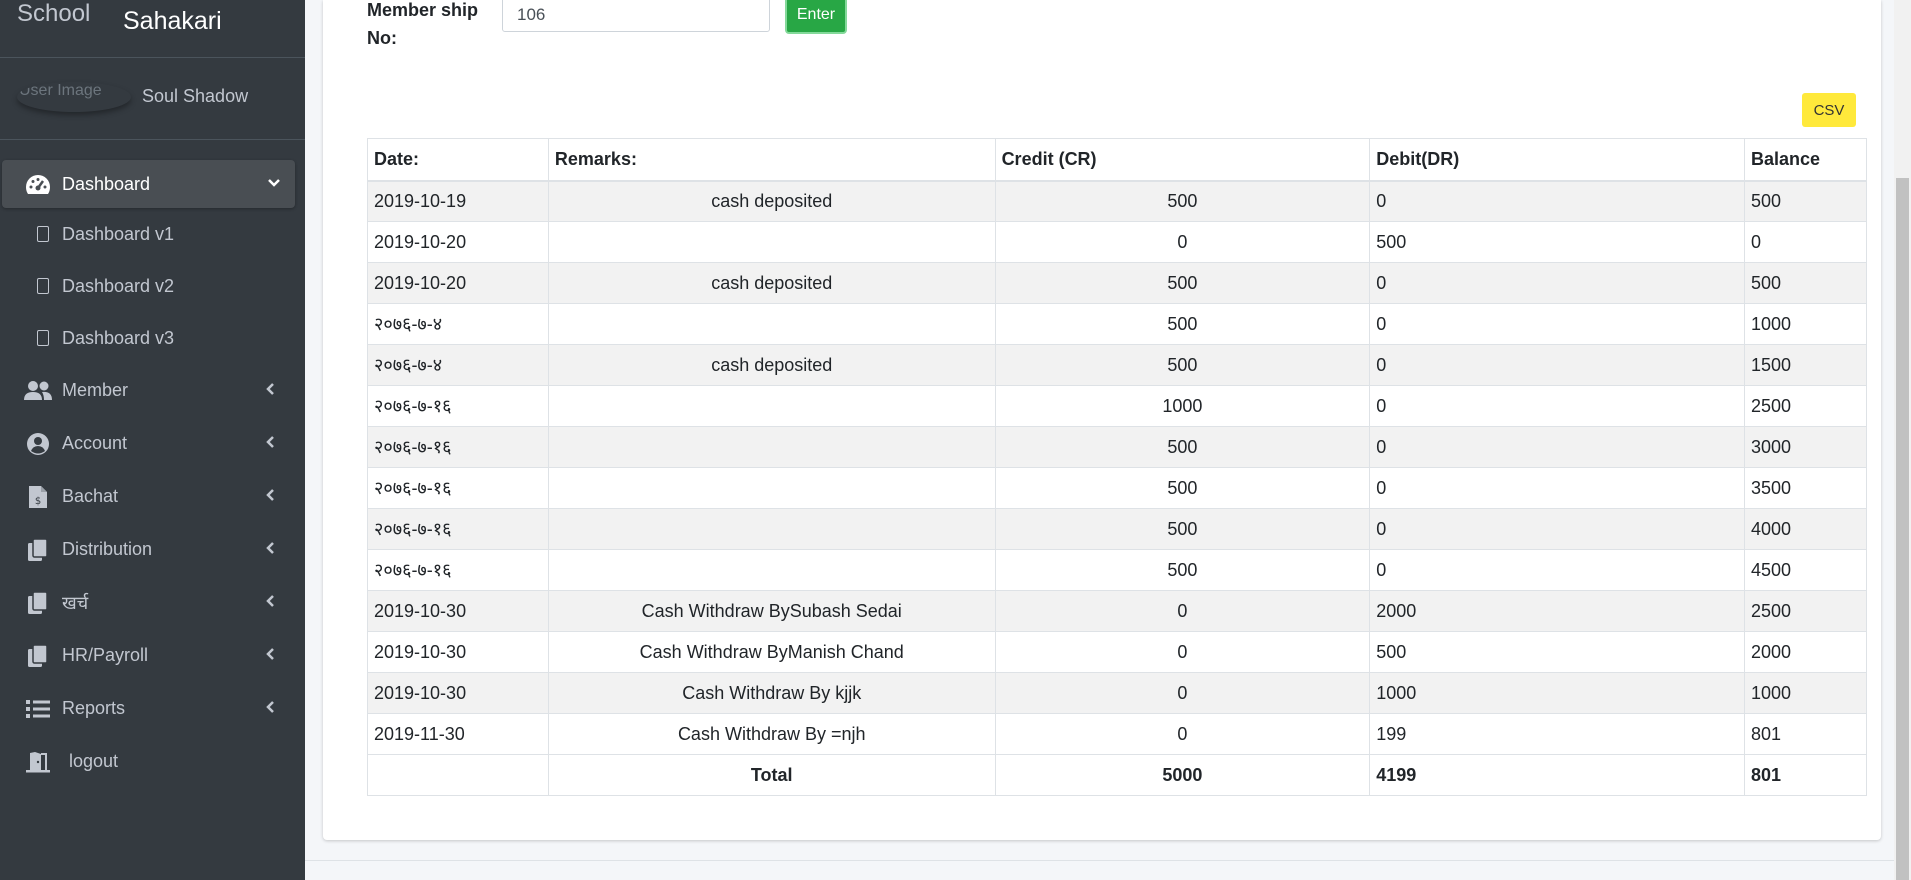  Describe the element at coordinates (1117, 365) in the screenshot. I see `table-row: २०७६-७-४ cash deposited 500 0 1500` at that location.